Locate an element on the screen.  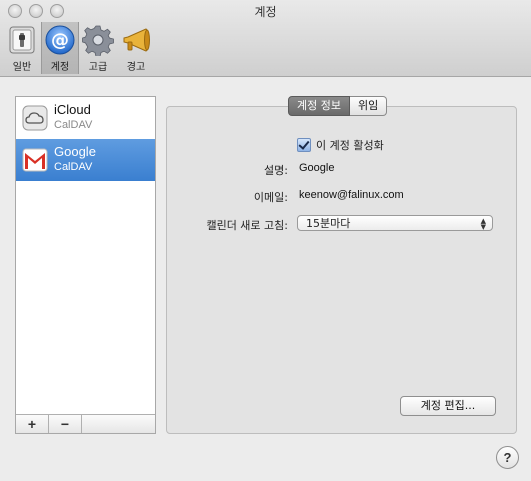
description-label: 설명: is located at coordinates (276, 170).